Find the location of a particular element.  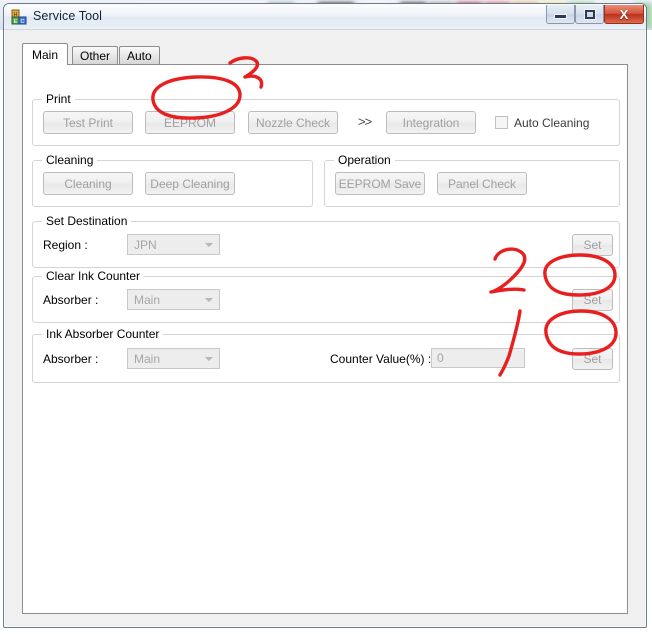

panel-check-button: Panel Check is located at coordinates (482, 183).